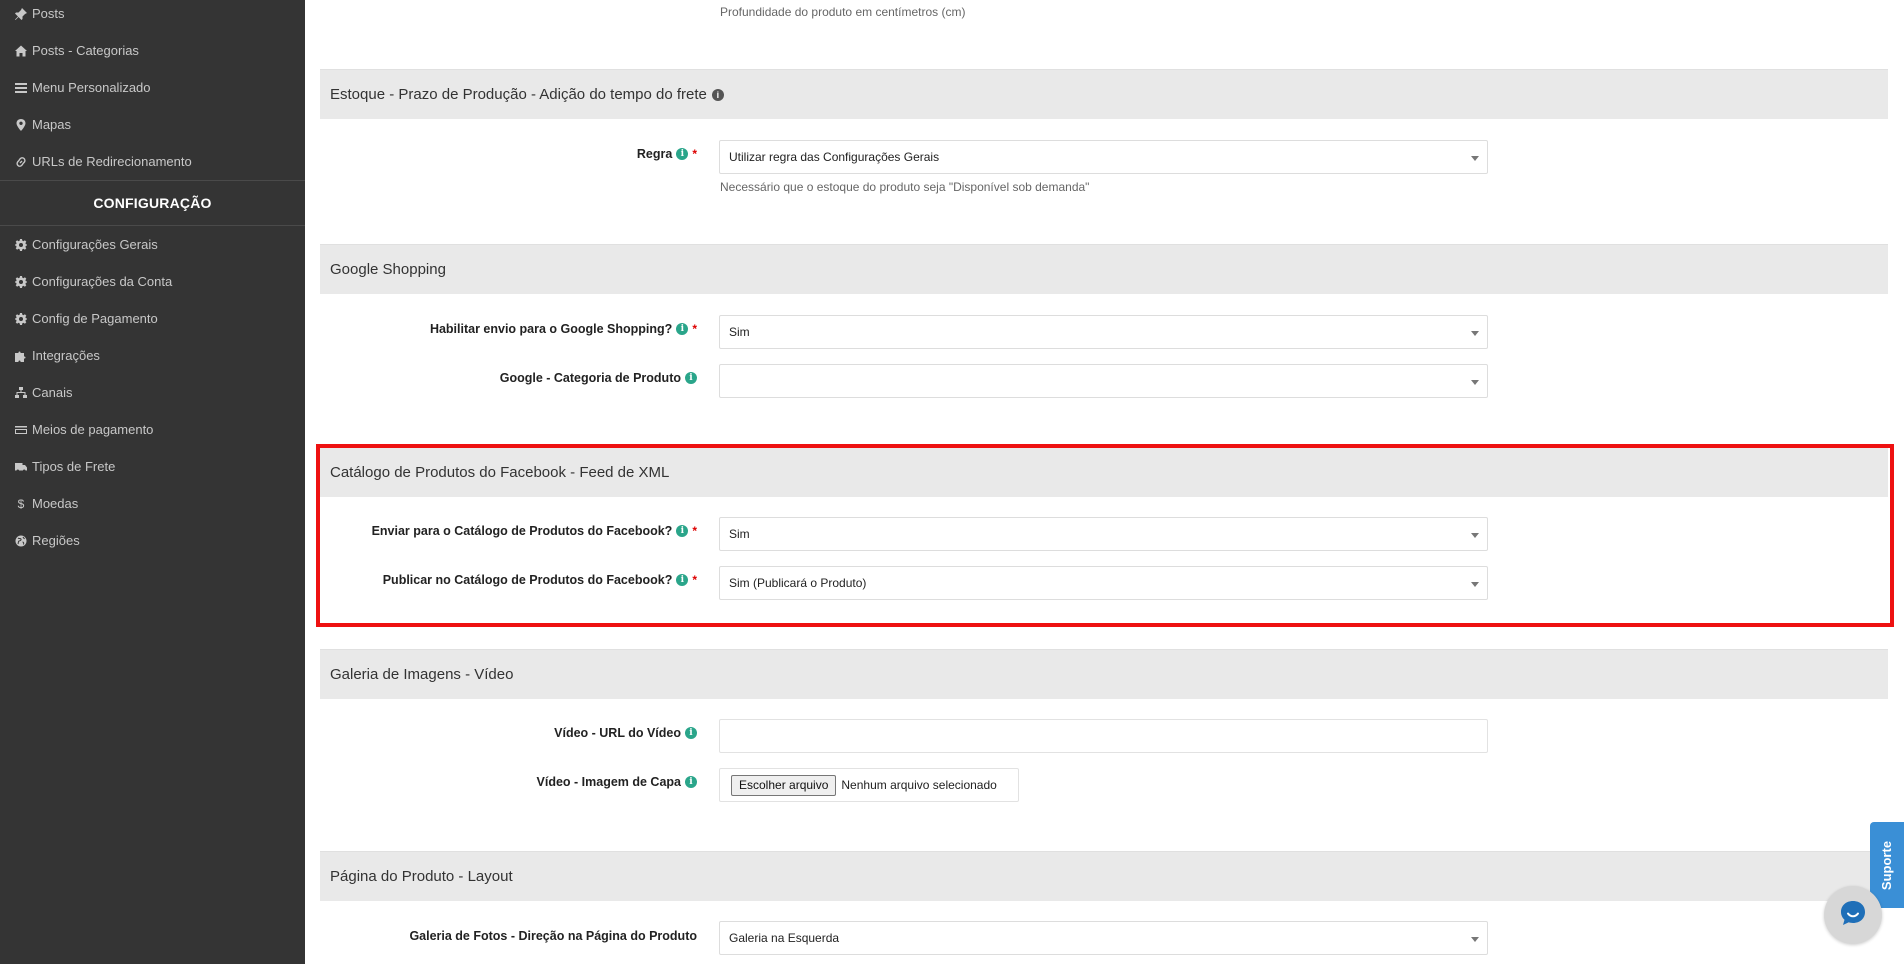 The image size is (1904, 964). What do you see at coordinates (152, 87) in the screenshot?
I see `sidebar-item-menu-personalizado: Menu Personalizado` at bounding box center [152, 87].